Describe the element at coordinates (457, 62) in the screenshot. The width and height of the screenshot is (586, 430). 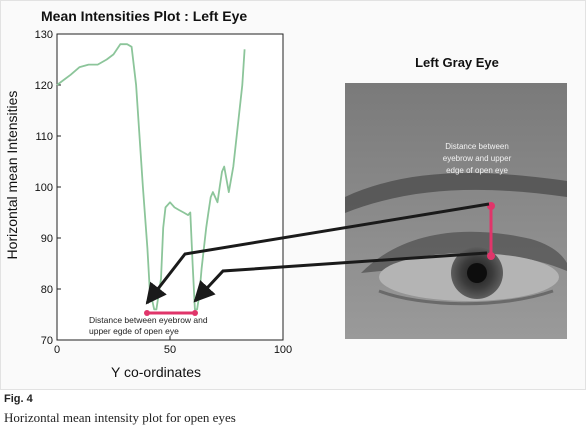
I see `inset-title: Left Gray Eye` at that location.